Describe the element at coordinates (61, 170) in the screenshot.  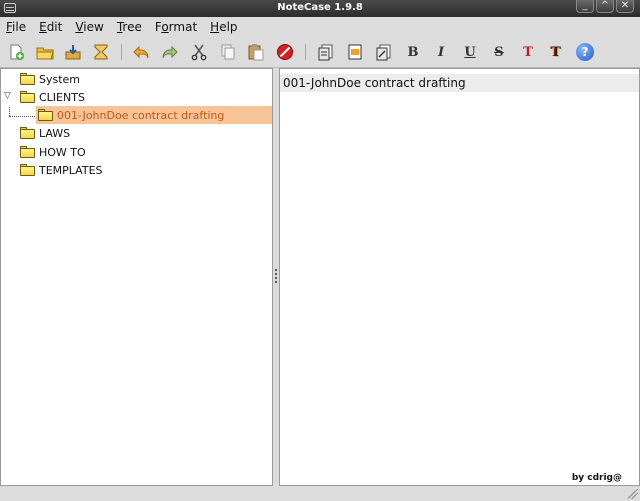
I see `tree-node-templates: TEMPLATES` at that location.